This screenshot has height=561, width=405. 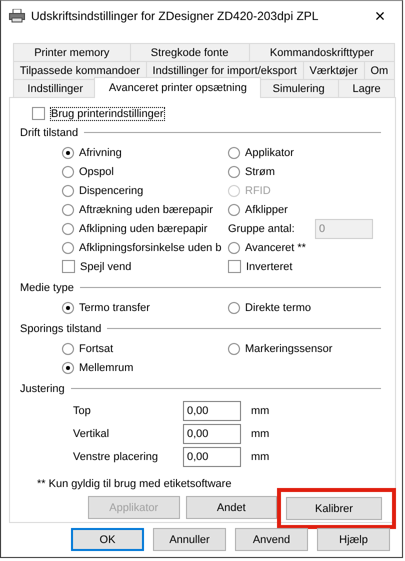 I want to click on radio-label: Afklipning uden bærepapir, so click(x=143, y=228).